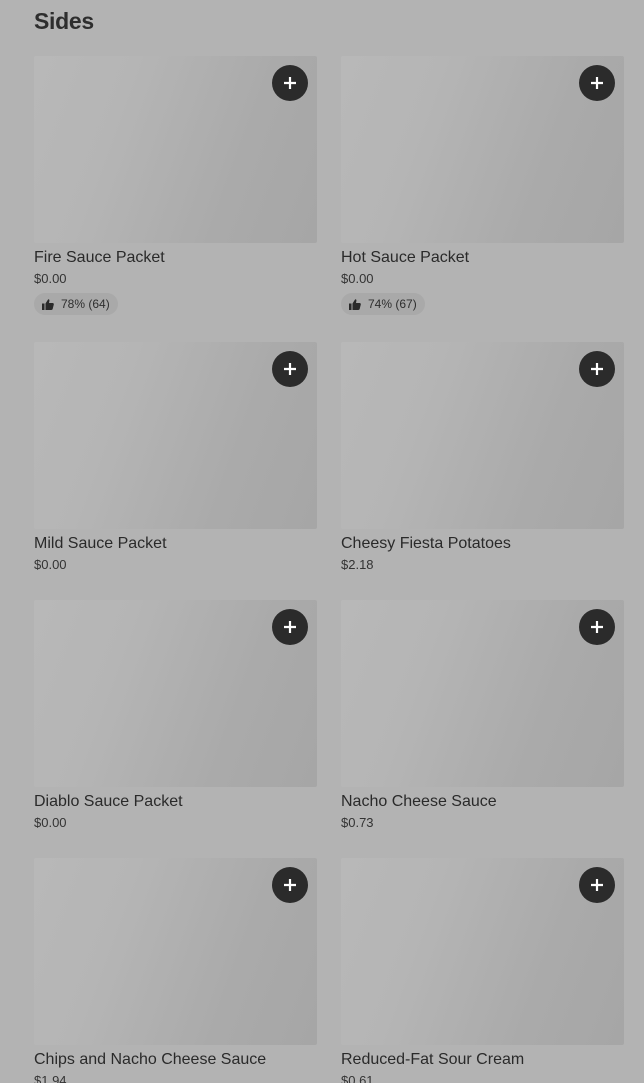  I want to click on item-name: Diablo Sauce Packet, so click(175, 802).